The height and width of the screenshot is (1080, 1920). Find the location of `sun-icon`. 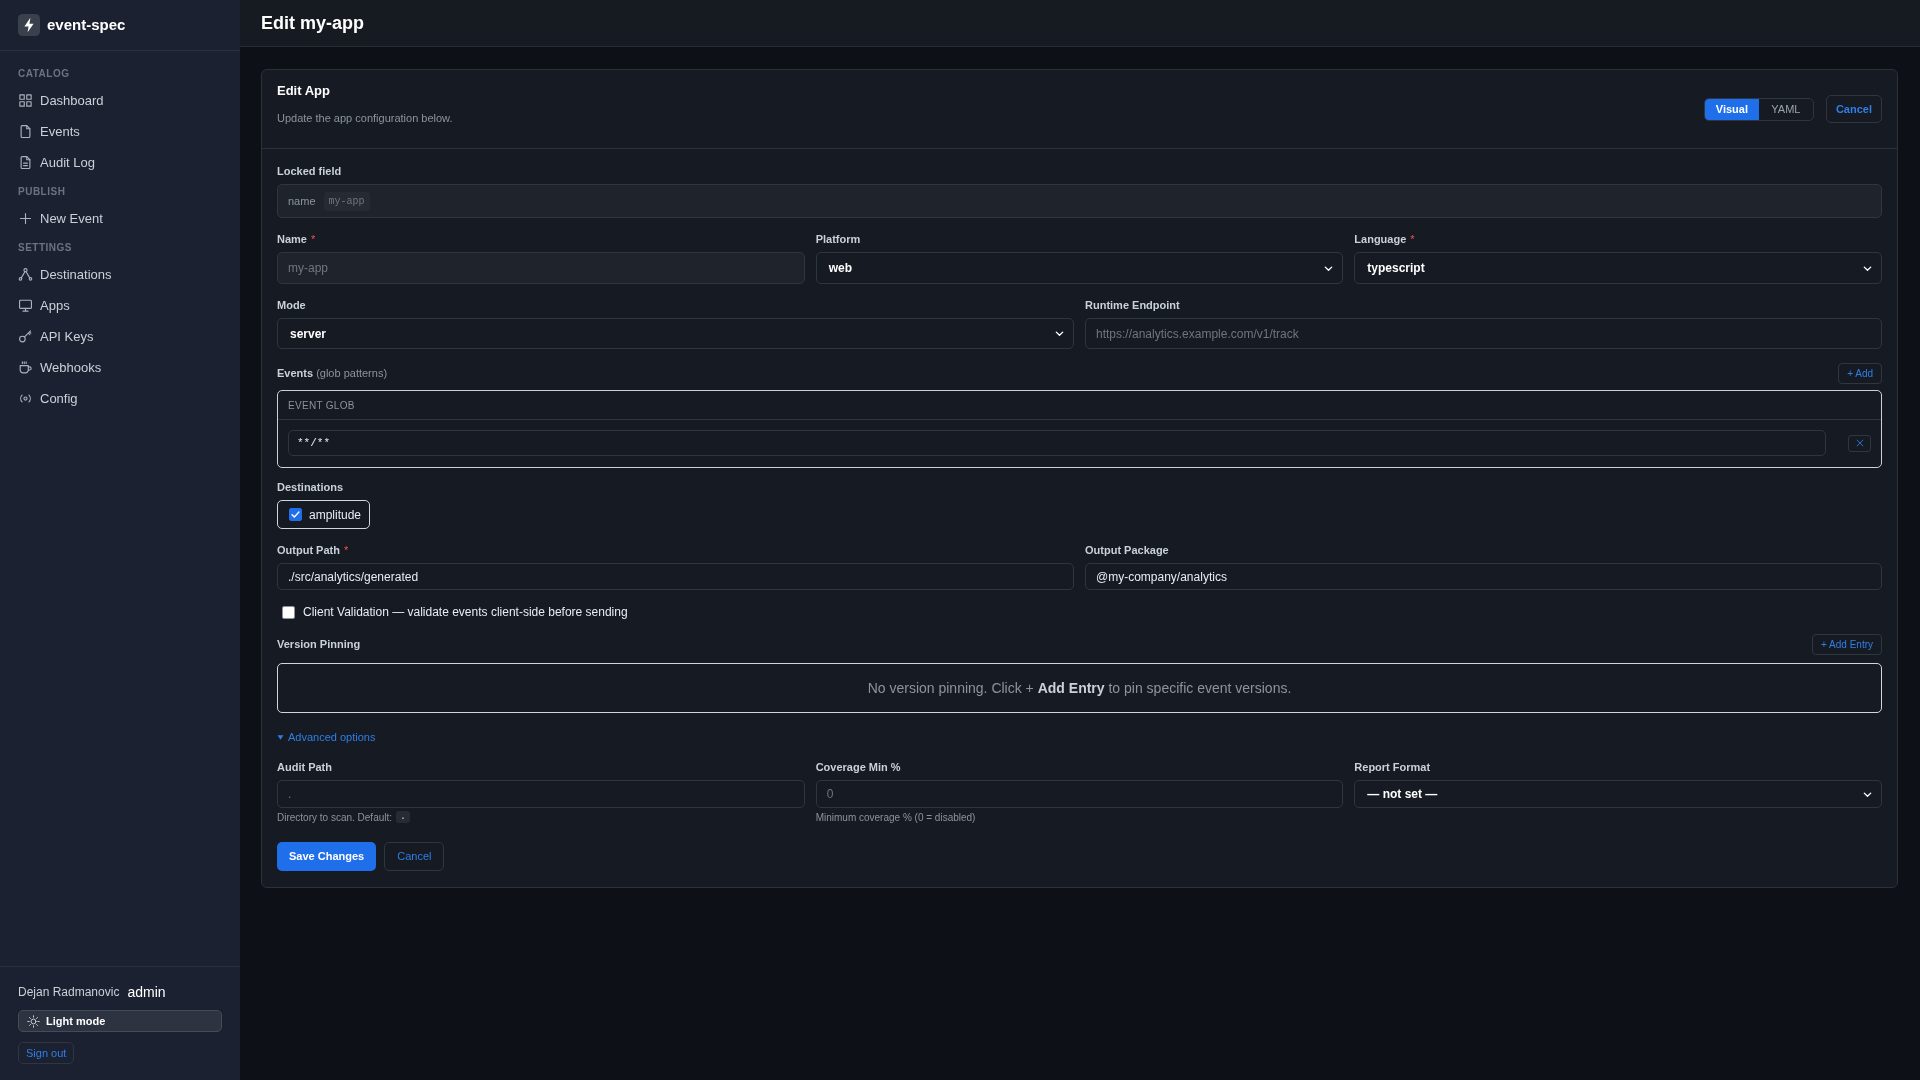

sun-icon is located at coordinates (33, 1021).